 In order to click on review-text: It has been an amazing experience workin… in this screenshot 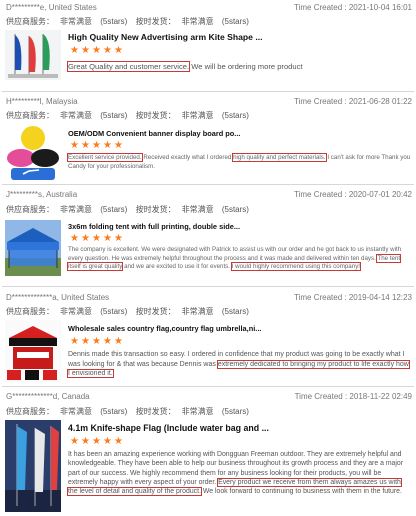, I will do `click(235, 474)`.